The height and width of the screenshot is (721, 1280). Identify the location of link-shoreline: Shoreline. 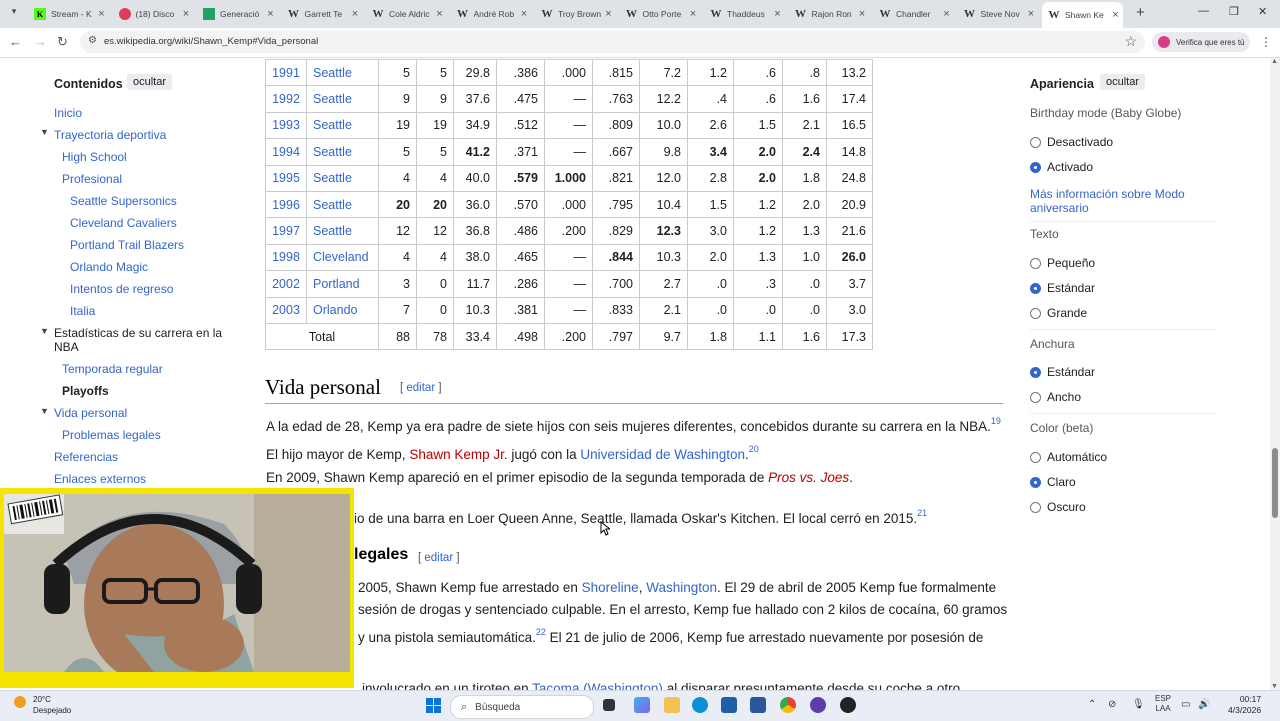
(610, 587).